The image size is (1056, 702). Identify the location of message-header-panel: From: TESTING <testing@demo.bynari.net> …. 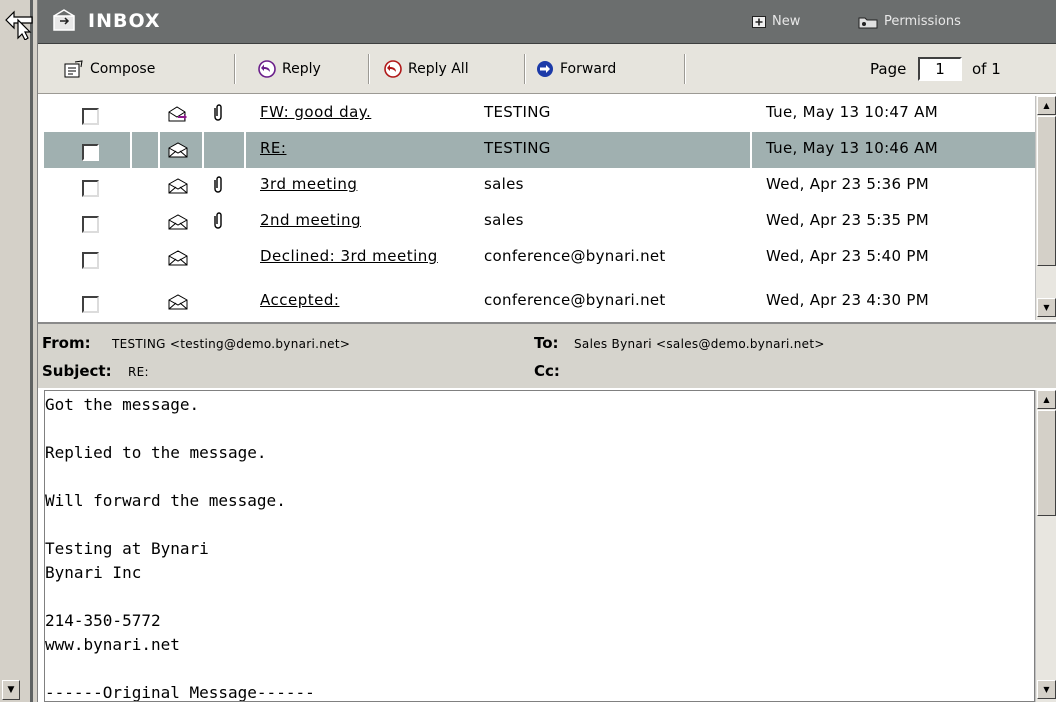
(547, 355).